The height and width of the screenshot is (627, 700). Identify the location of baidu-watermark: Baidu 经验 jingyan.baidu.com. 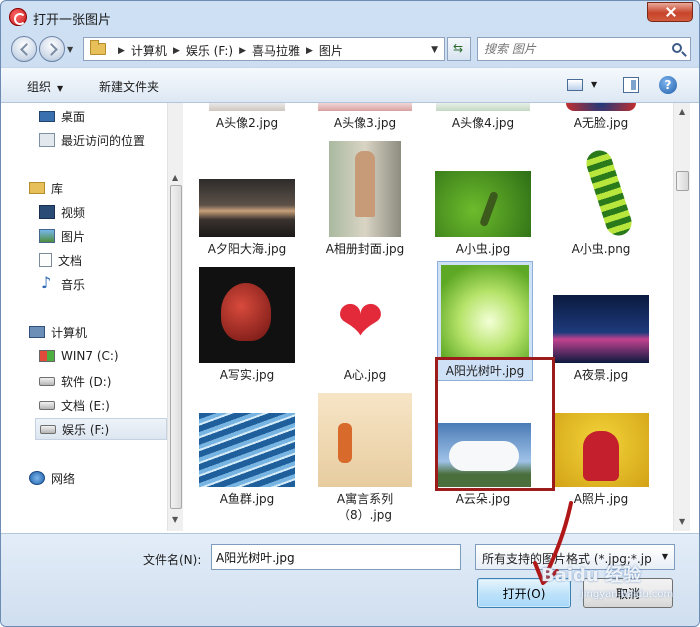
(616, 591).